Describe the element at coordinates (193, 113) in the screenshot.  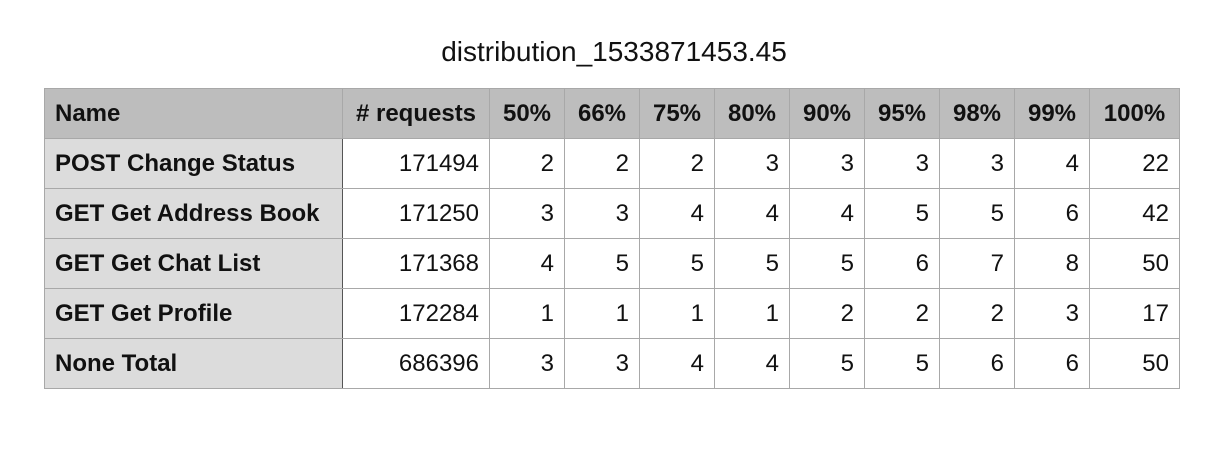
I see `column-header-name: Name` at that location.